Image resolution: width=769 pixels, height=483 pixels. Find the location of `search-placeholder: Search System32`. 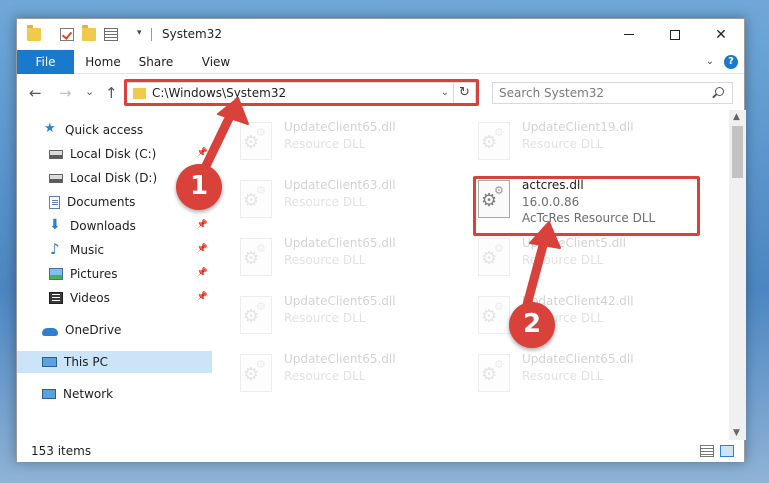

search-placeholder: Search System32 is located at coordinates (552, 93).